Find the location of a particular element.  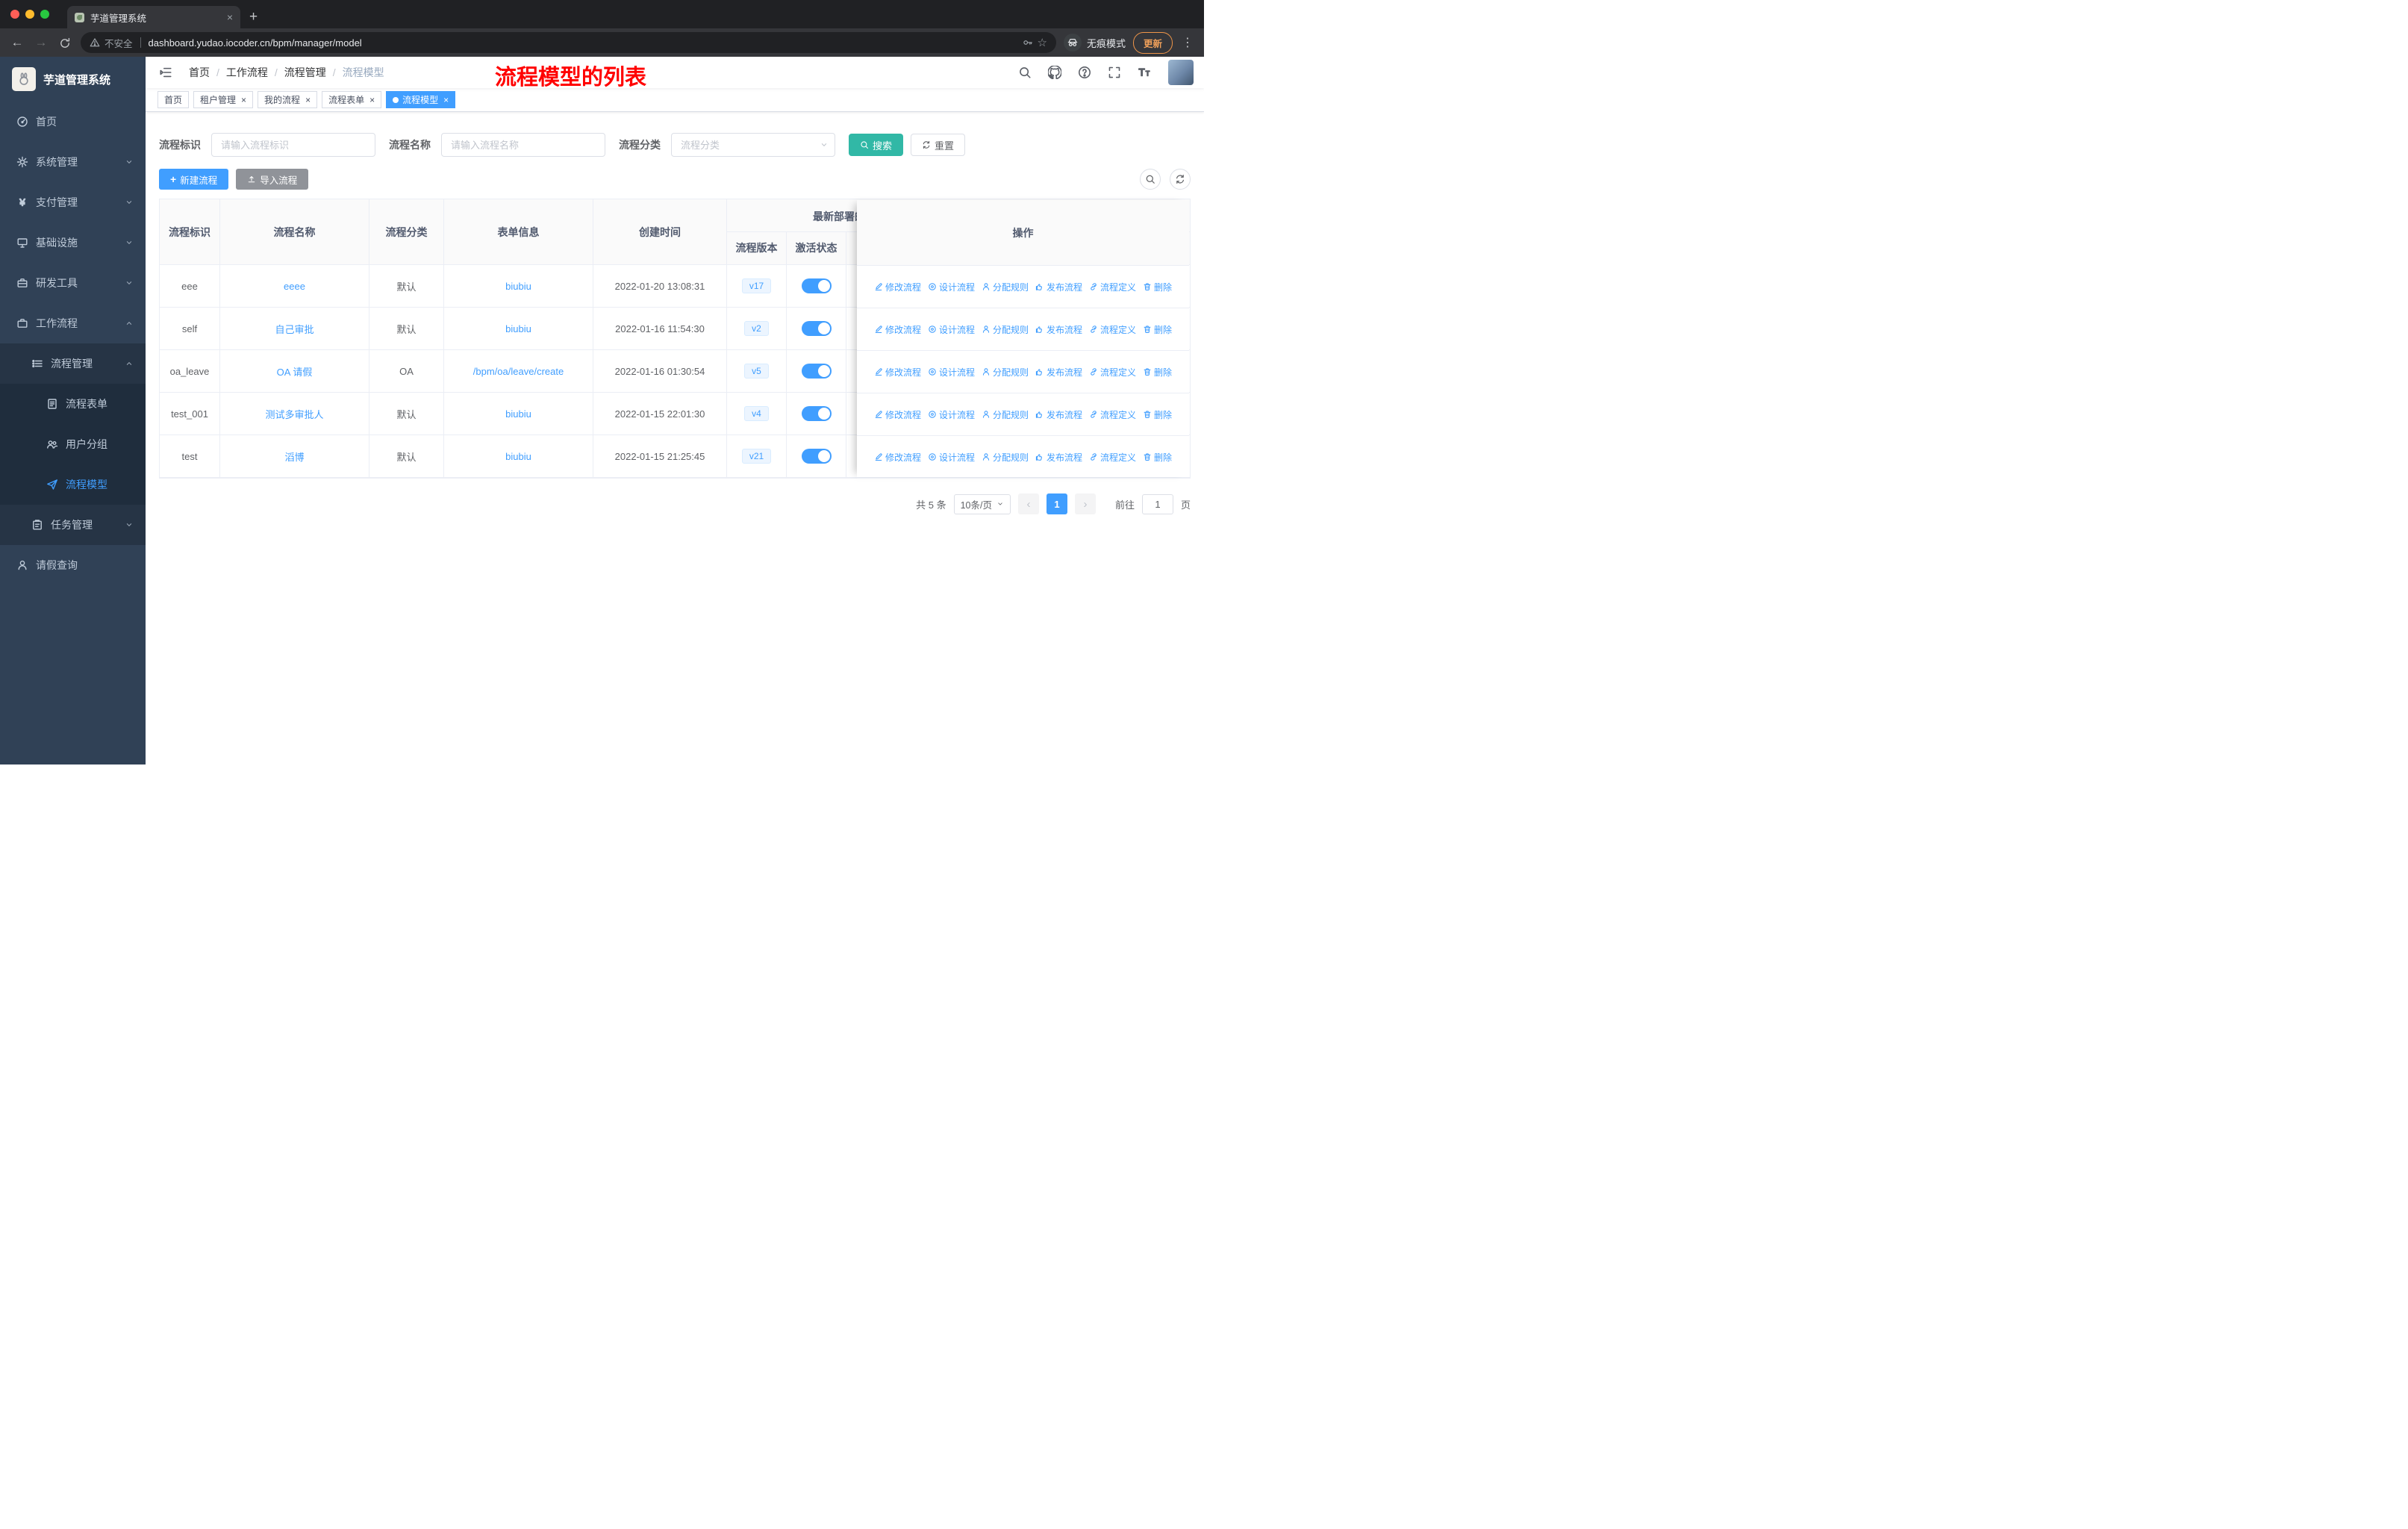

sidebar-item-user-group: 用户分组 is located at coordinates (73, 444).